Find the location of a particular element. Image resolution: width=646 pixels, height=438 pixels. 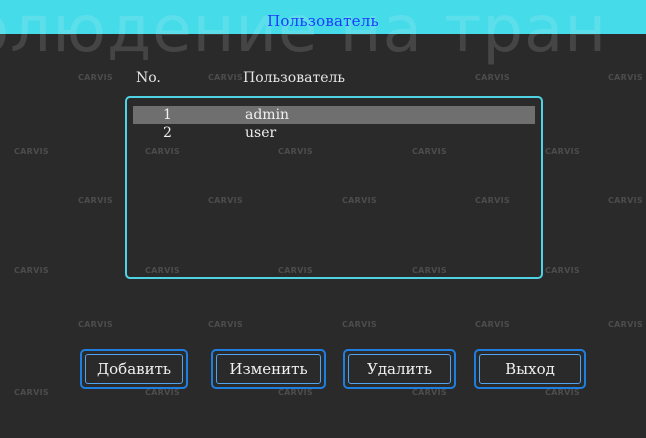

delete-button: Удалить is located at coordinates (399, 369).